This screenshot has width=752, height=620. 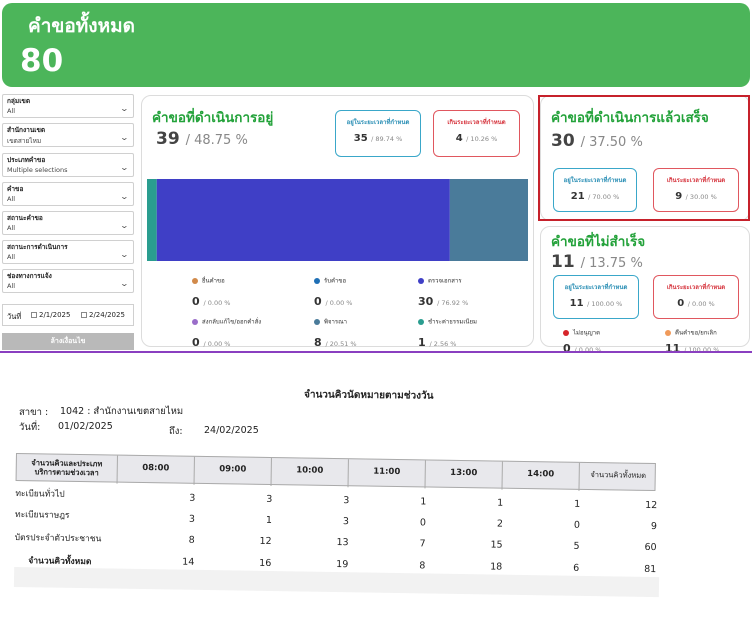 I want to click on row-label: บัตรประจำตัวประชาชน, so click(x=58, y=538).